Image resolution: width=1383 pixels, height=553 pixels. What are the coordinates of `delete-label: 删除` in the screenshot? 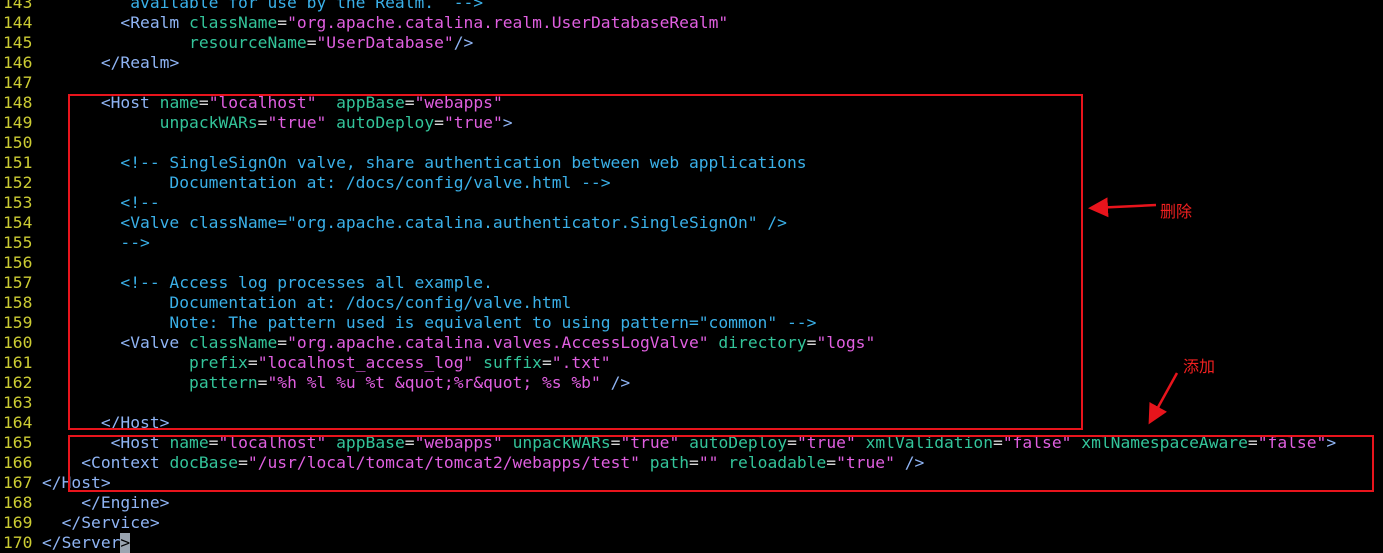 It's located at (1176, 211).